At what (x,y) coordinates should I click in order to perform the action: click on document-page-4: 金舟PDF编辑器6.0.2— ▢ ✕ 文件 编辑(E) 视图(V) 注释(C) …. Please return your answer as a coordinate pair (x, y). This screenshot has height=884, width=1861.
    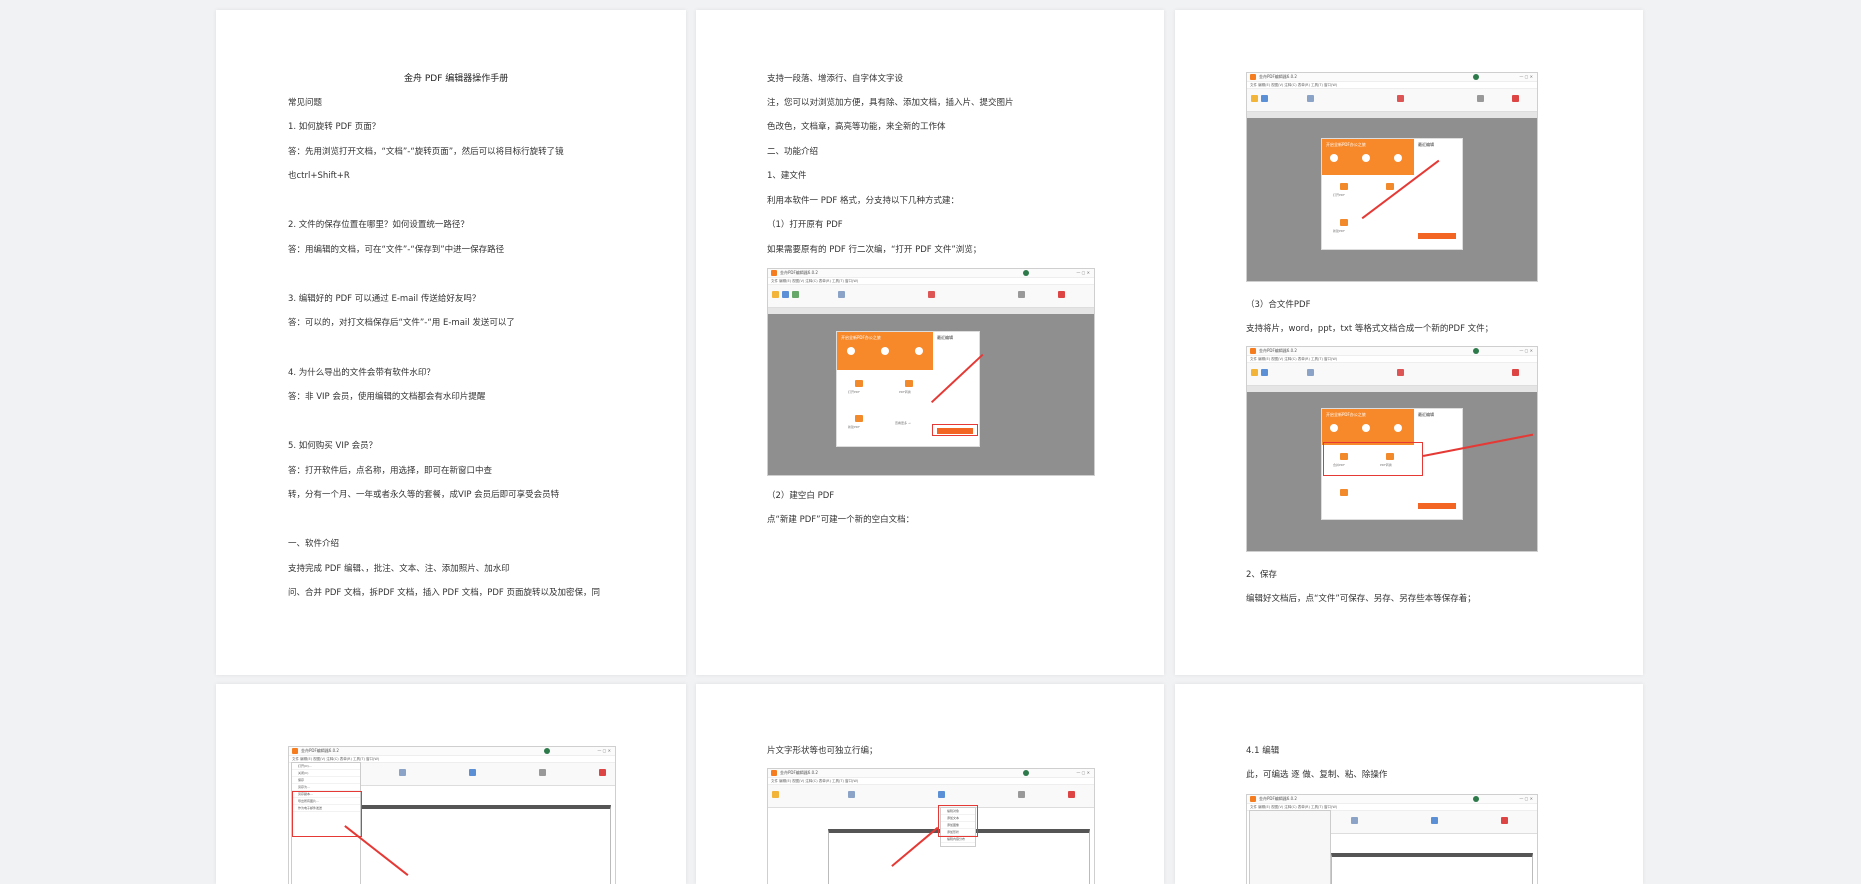
    Looking at the image, I should click on (451, 784).